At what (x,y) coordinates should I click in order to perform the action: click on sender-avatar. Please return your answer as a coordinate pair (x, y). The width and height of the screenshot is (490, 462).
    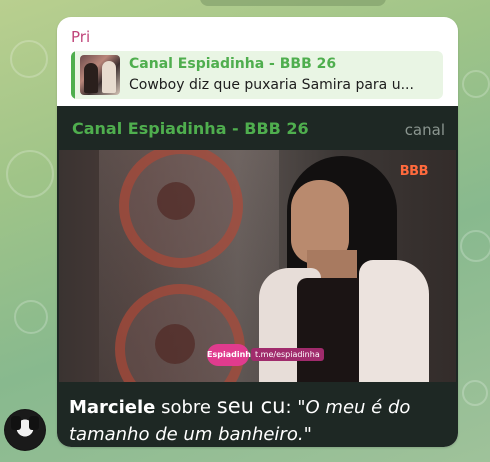
    Looking at the image, I should click on (25, 430).